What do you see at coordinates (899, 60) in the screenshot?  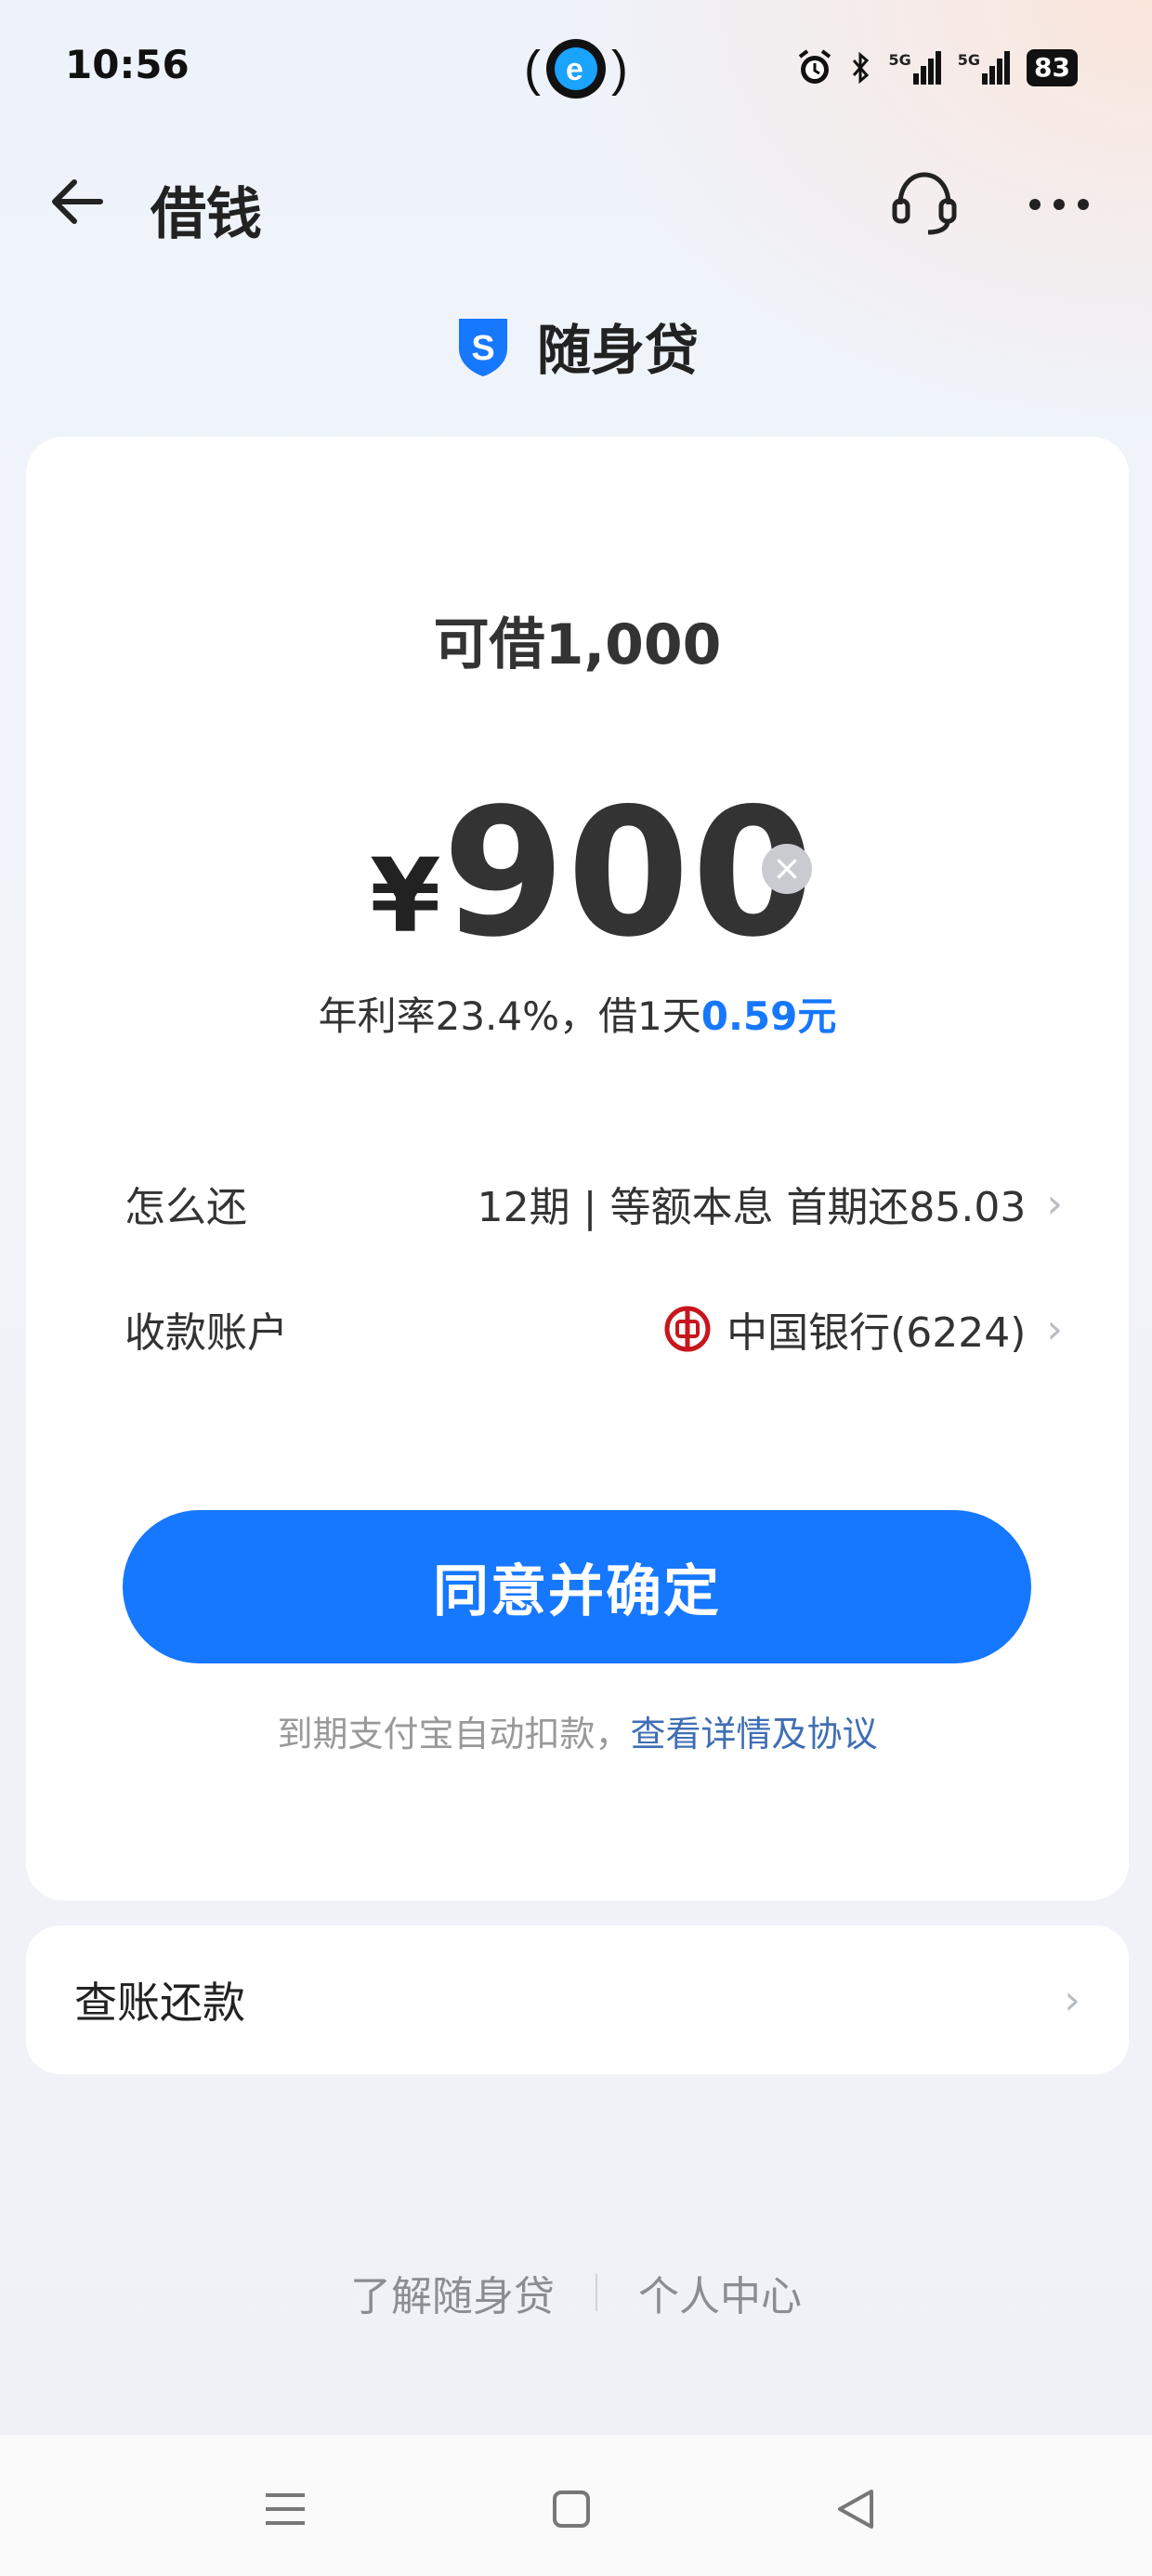 I see `signal-label-1: 5G` at bounding box center [899, 60].